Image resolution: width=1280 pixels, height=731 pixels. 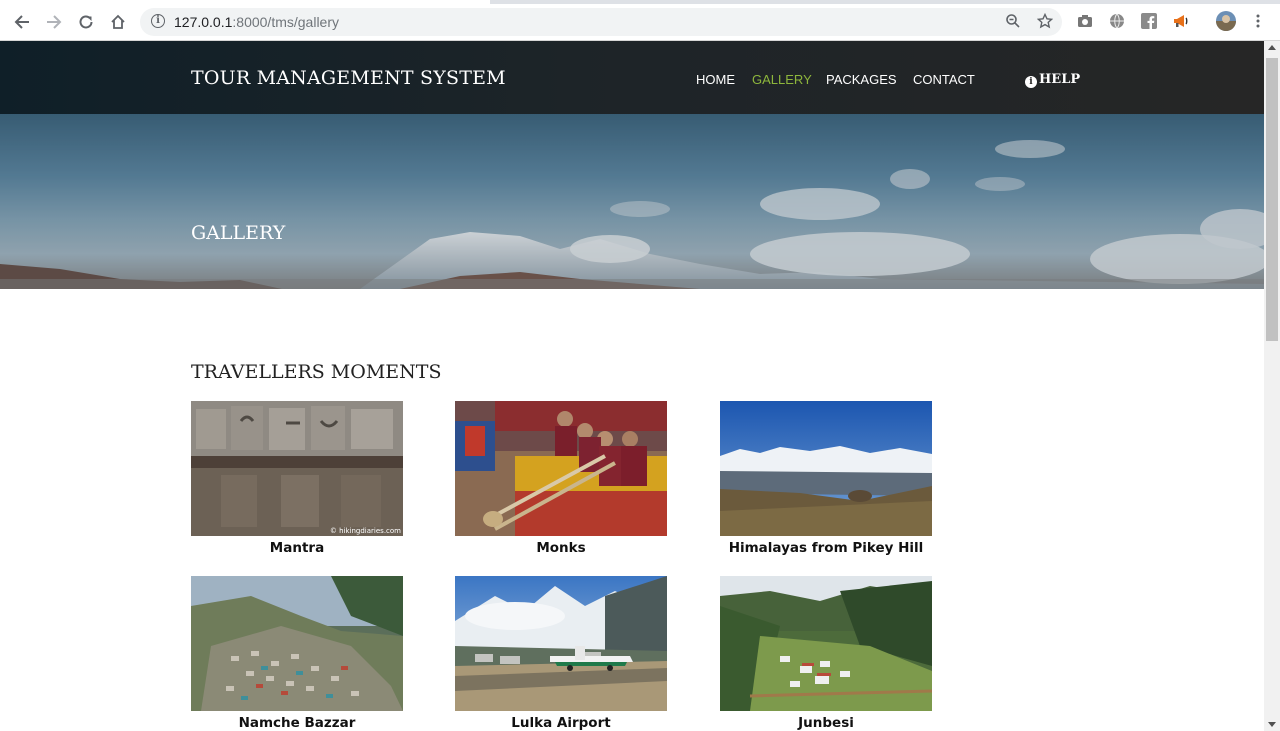 I want to click on gallery-image-mantra: © hikingdiaries.com, so click(x=297, y=468).